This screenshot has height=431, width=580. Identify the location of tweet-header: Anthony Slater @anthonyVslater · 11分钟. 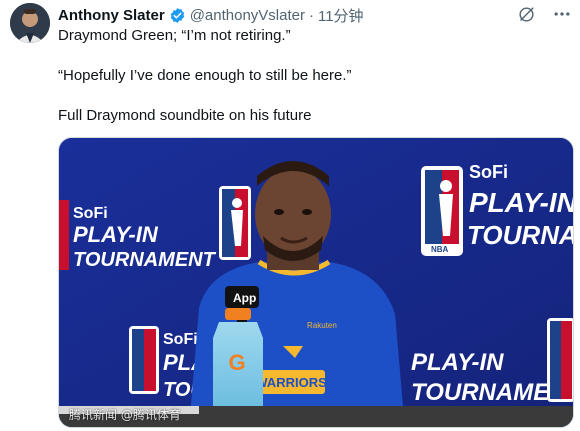
(211, 15).